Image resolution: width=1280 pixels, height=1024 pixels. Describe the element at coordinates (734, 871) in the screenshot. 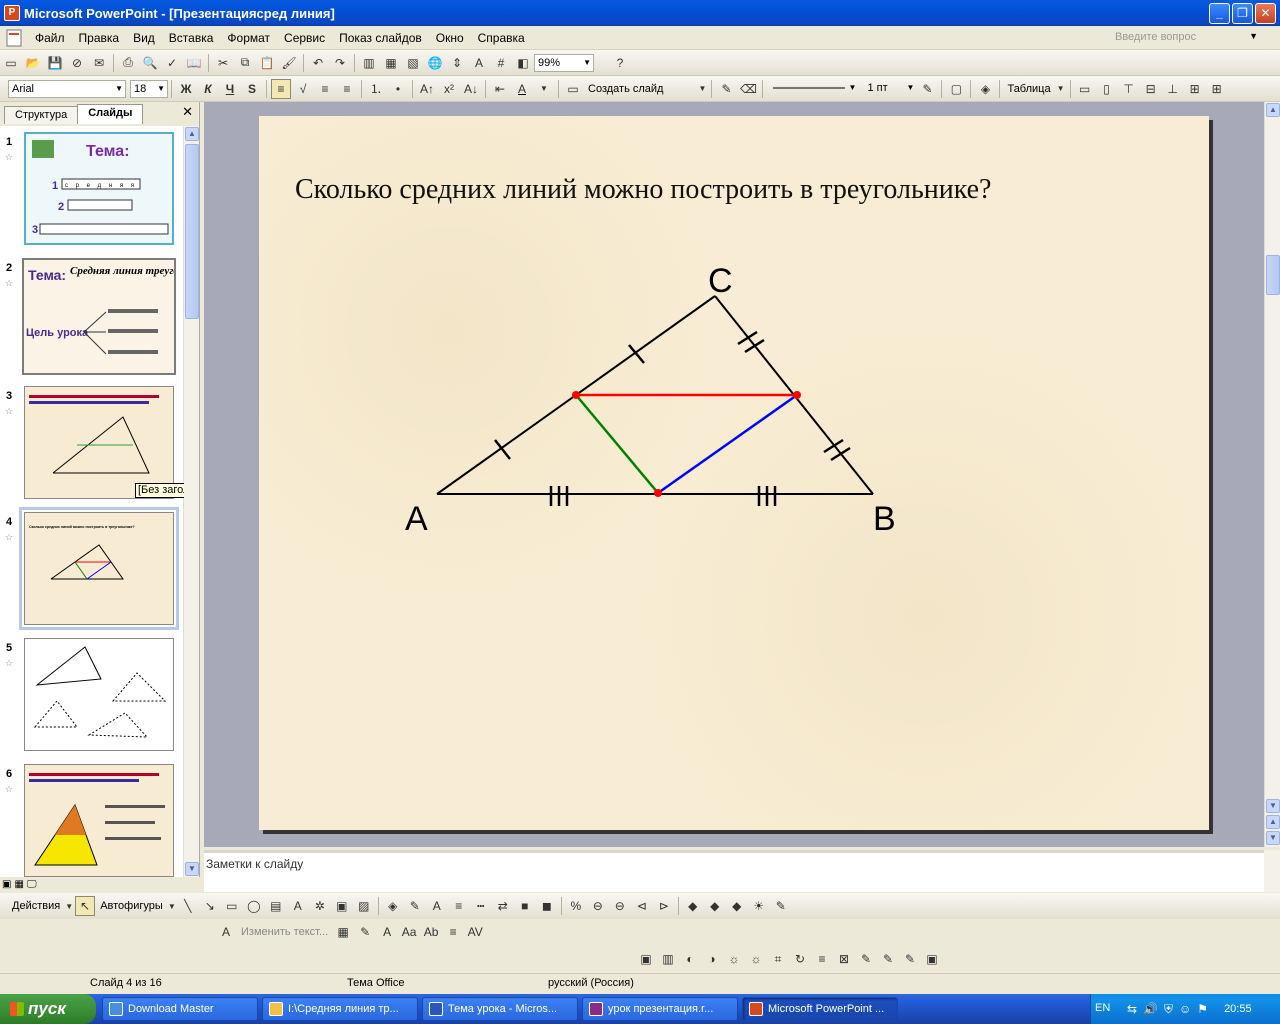

I see `notes-pane: Заметки к слайду` at that location.